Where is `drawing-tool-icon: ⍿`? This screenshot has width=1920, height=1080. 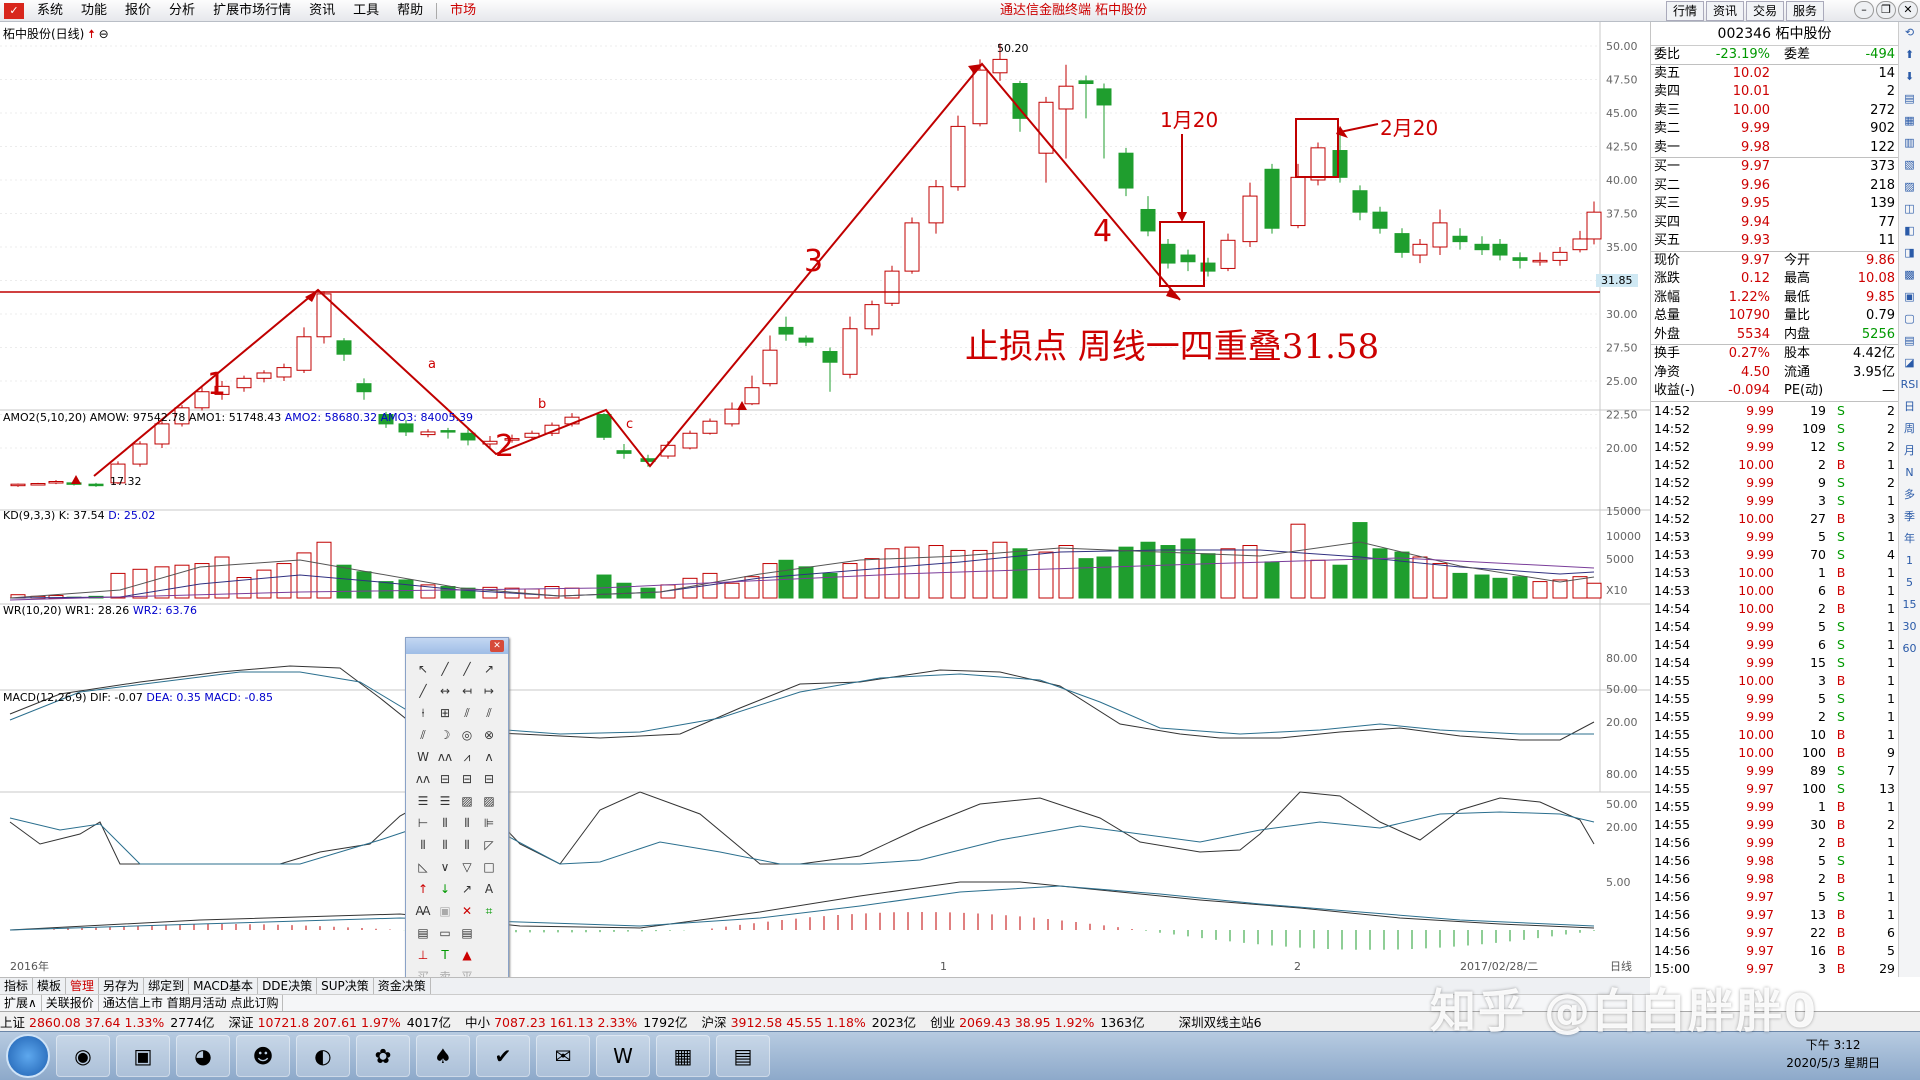 drawing-tool-icon: ⍿ is located at coordinates (423, 713).